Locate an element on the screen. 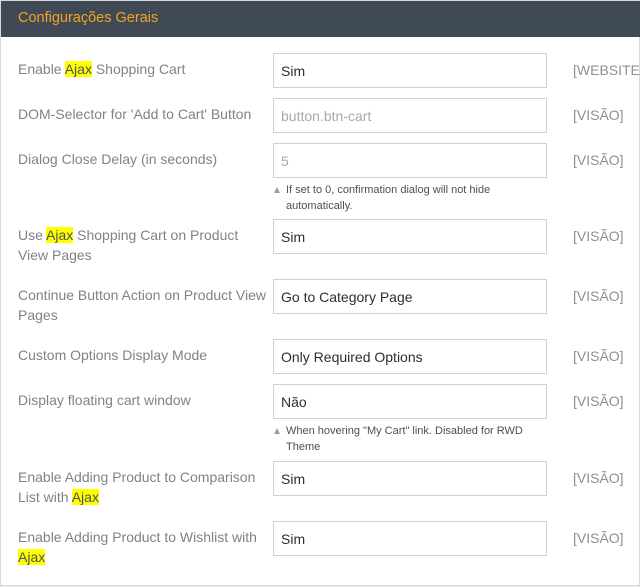  product-view-ajax-select: Sim is located at coordinates (410, 236).